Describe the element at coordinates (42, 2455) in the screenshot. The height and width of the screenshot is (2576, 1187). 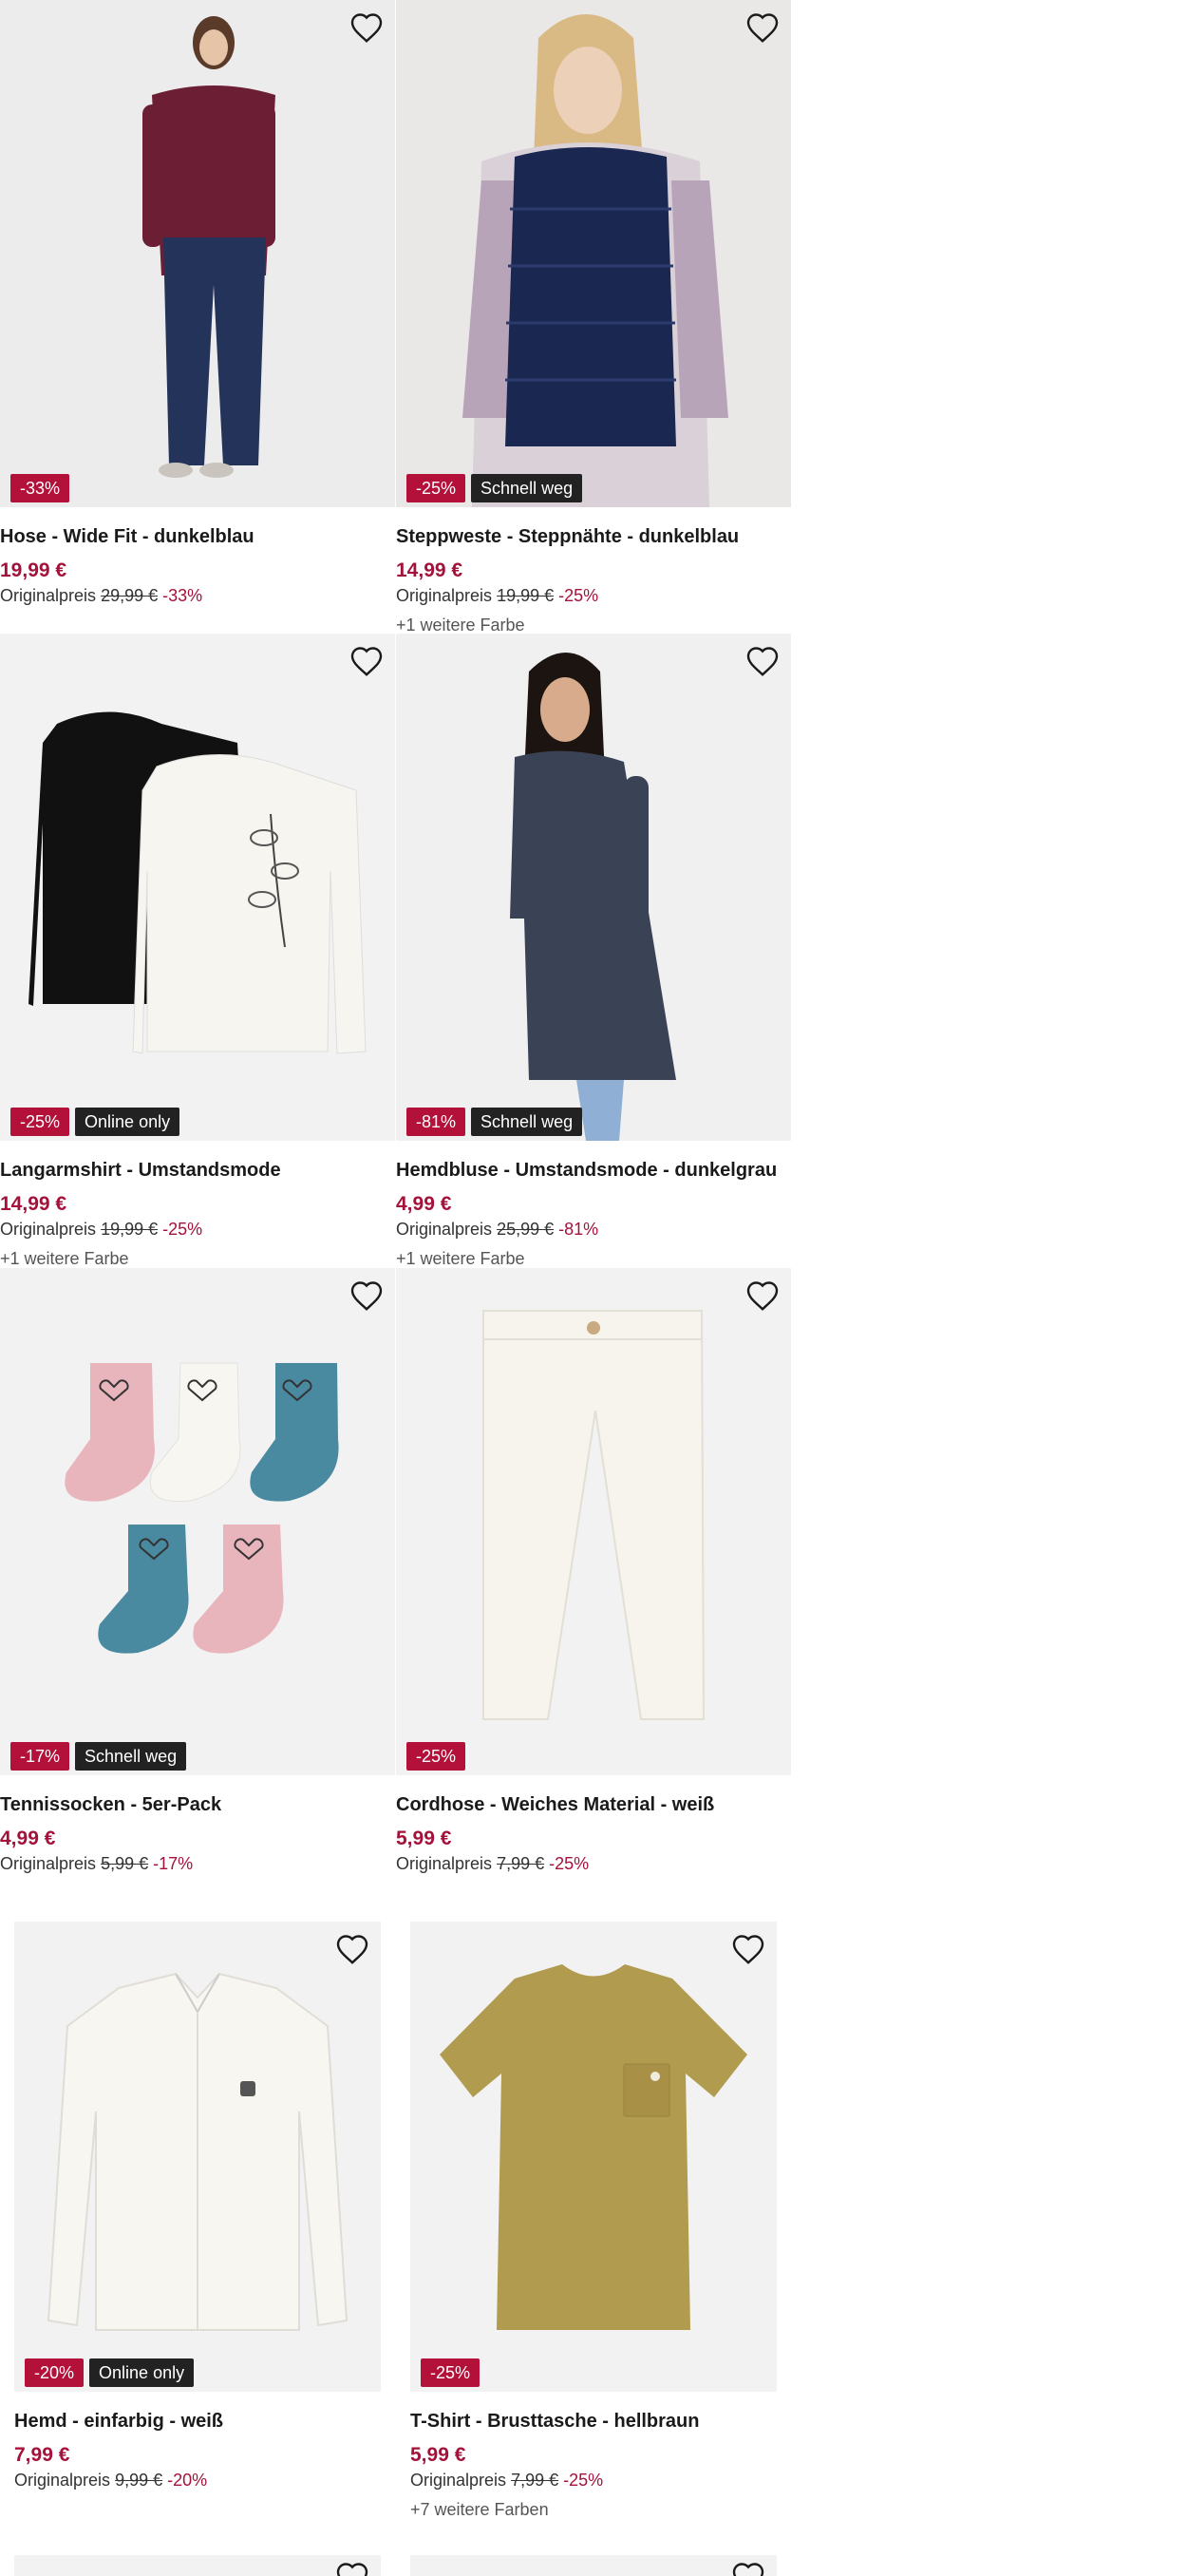
I see `product-price: 7,99 €` at that location.